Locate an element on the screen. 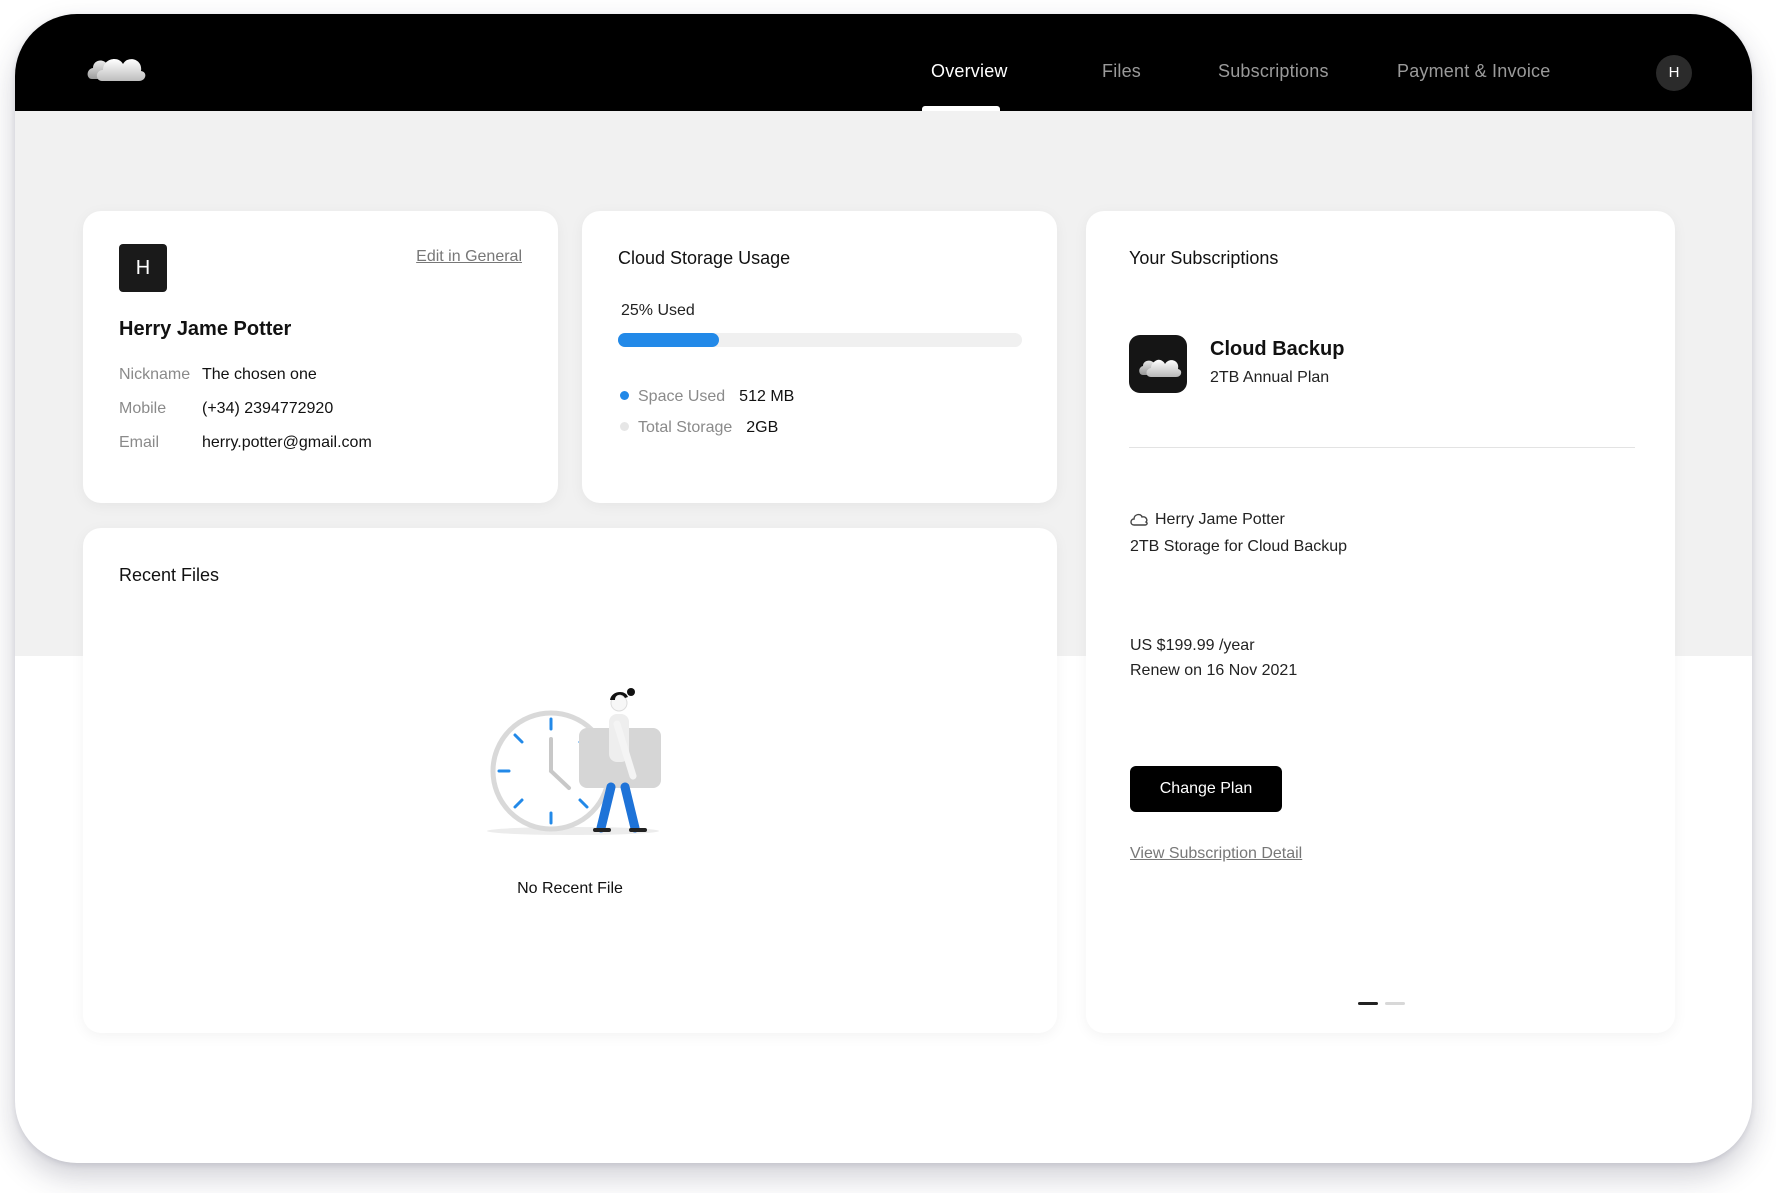  subscription-owner-name: Herry Jame Potter is located at coordinates (1220, 519).